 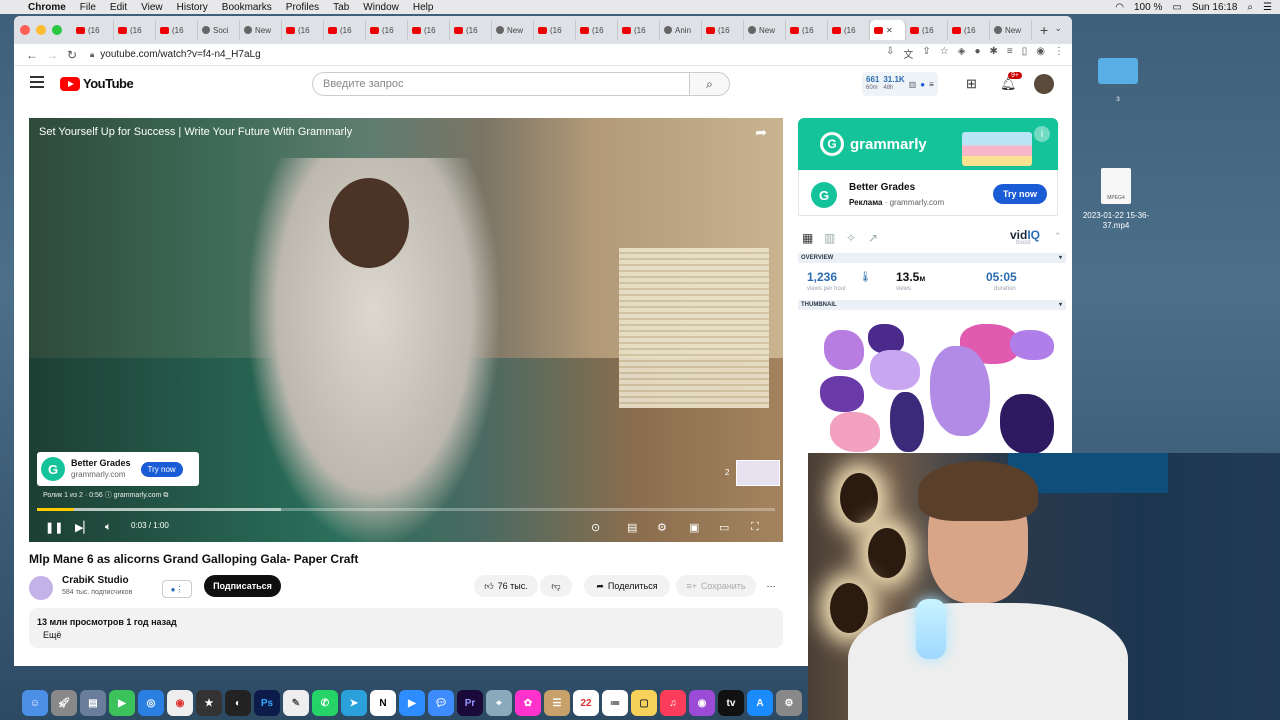 What do you see at coordinates (556, 586) in the screenshot?
I see `dislike-button: 👎︎` at bounding box center [556, 586].